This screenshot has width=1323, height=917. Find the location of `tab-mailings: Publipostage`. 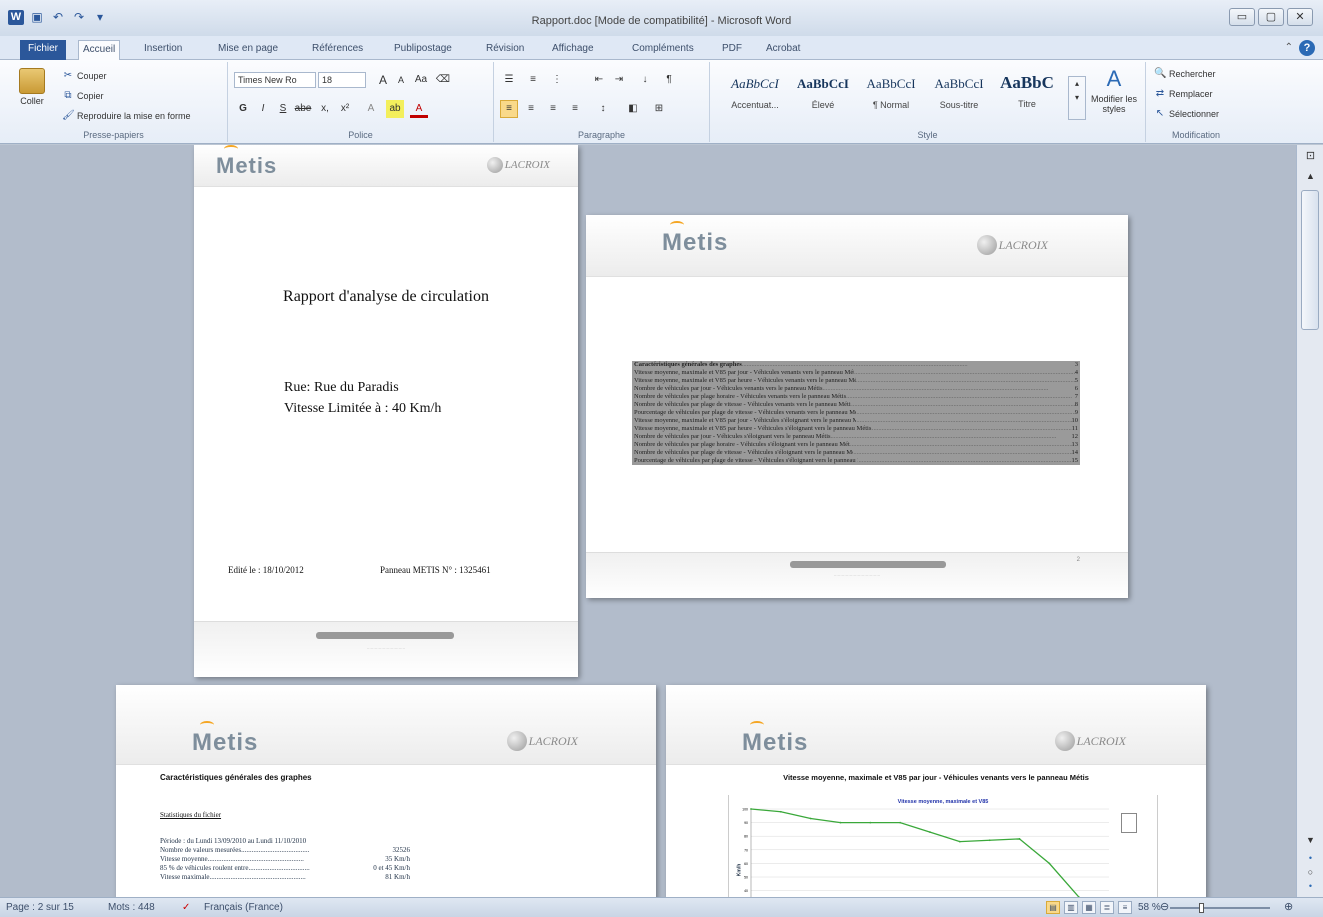

tab-mailings: Publipostage is located at coordinates (423, 50).